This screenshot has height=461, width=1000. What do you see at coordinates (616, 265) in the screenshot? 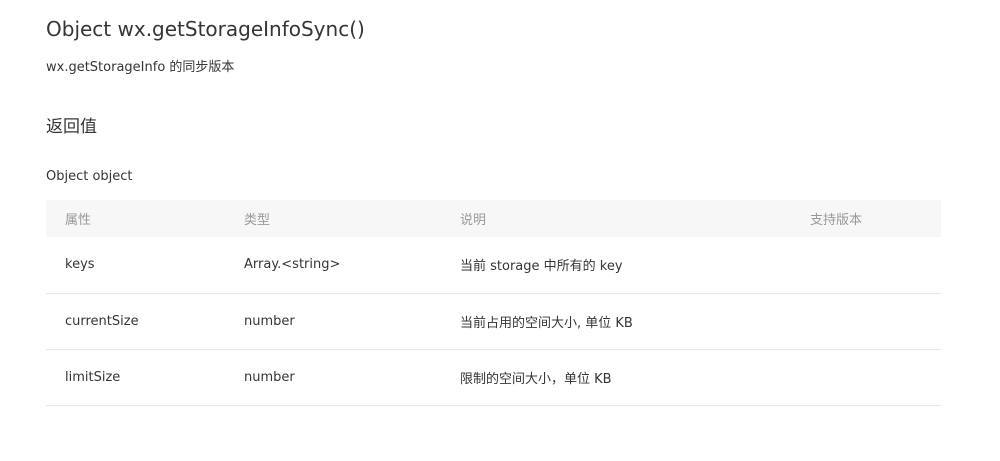
I see `cell-description: 当前 storage 中所有的 key` at bounding box center [616, 265].